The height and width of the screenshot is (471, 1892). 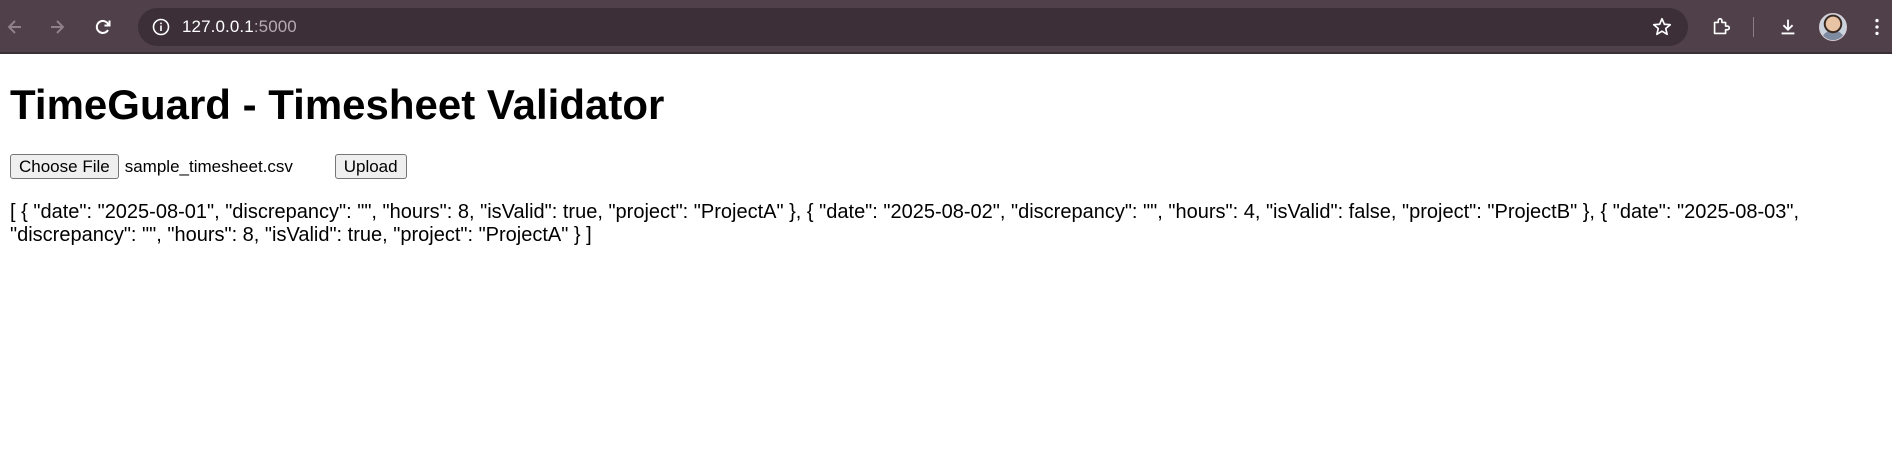 I want to click on forward-button, so click(x=57, y=27).